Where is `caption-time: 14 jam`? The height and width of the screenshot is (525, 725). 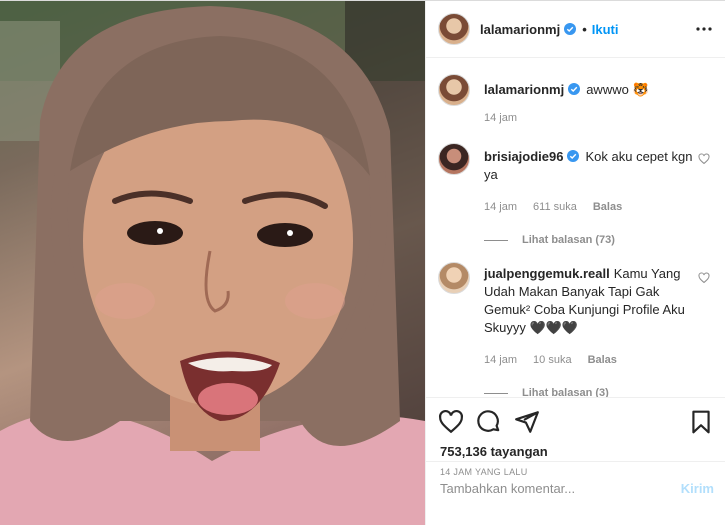 caption-time: 14 jam is located at coordinates (500, 118).